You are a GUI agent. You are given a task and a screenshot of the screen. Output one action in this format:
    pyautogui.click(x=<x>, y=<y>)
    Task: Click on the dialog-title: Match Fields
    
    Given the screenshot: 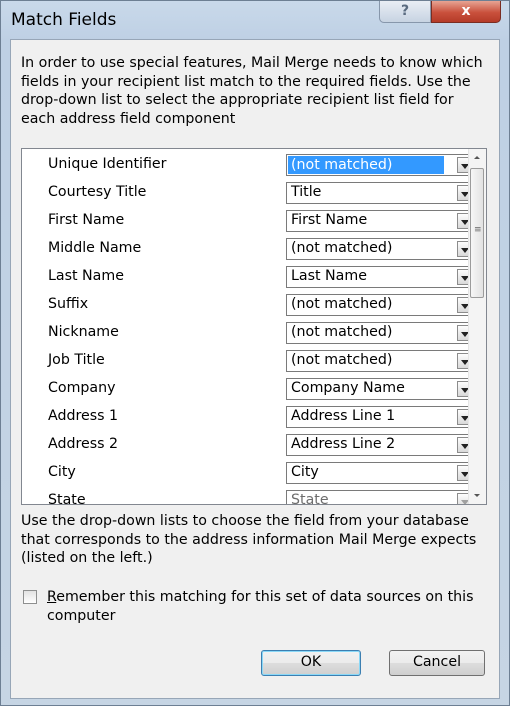 What is the action you would take?
    pyautogui.click(x=64, y=20)
    